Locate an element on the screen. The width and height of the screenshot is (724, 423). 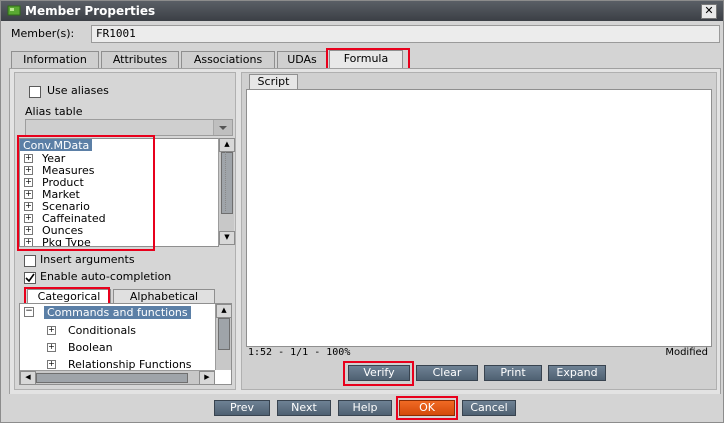
tab-attributes: Attributes is located at coordinates (140, 59).